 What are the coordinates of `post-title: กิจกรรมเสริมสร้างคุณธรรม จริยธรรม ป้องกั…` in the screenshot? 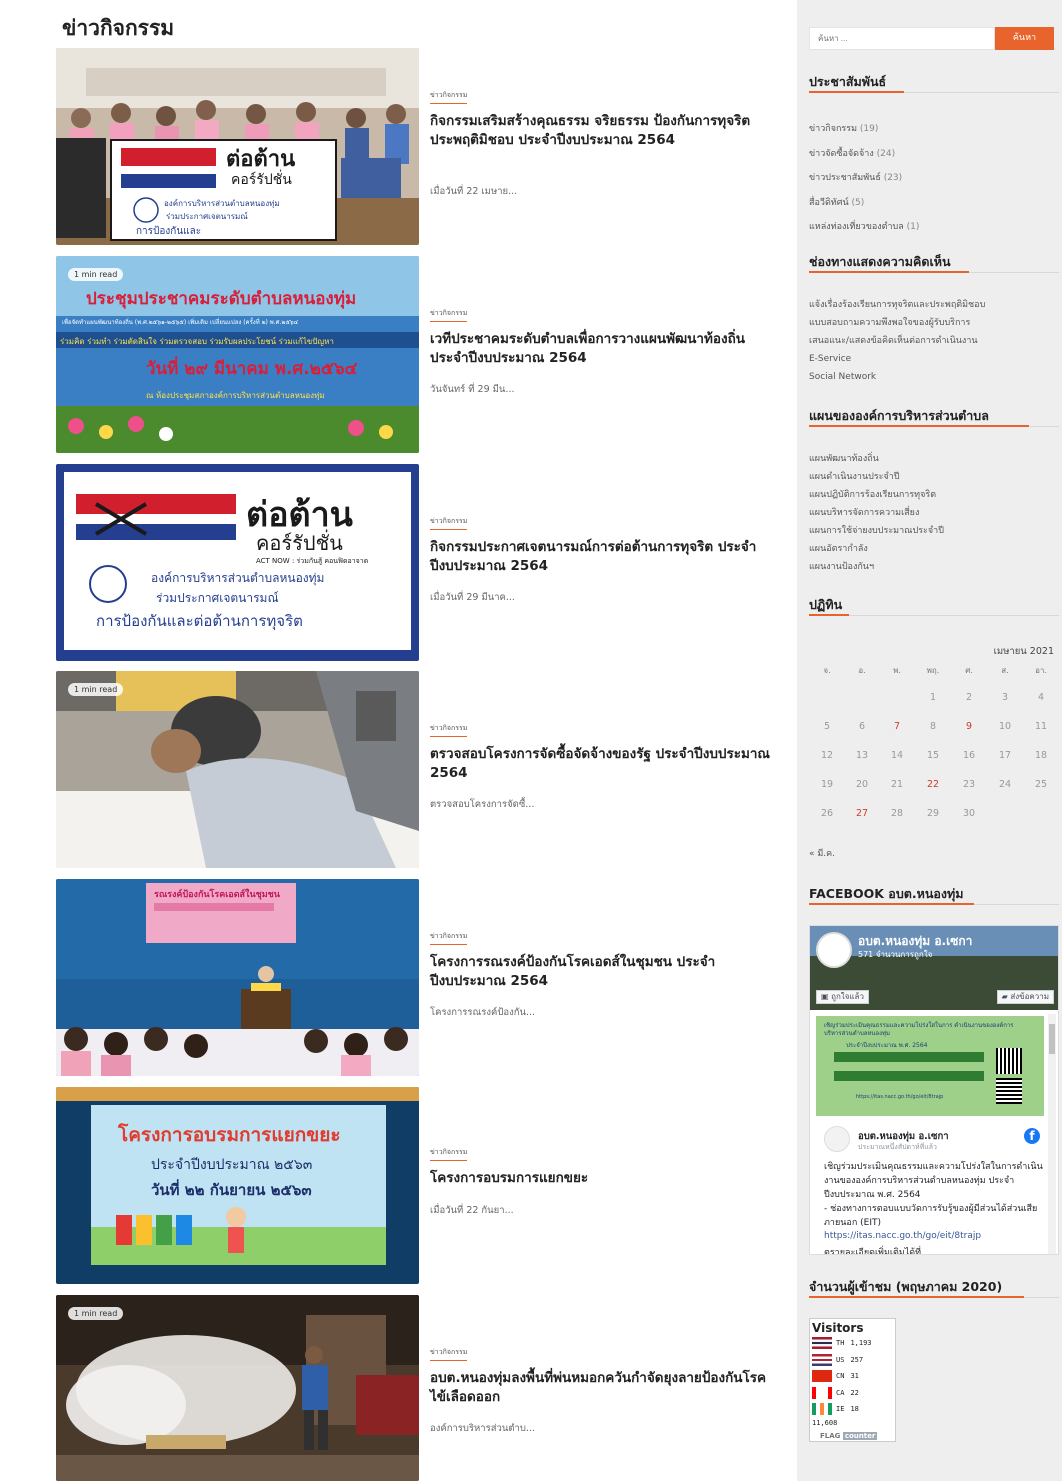 It's located at (600, 131).